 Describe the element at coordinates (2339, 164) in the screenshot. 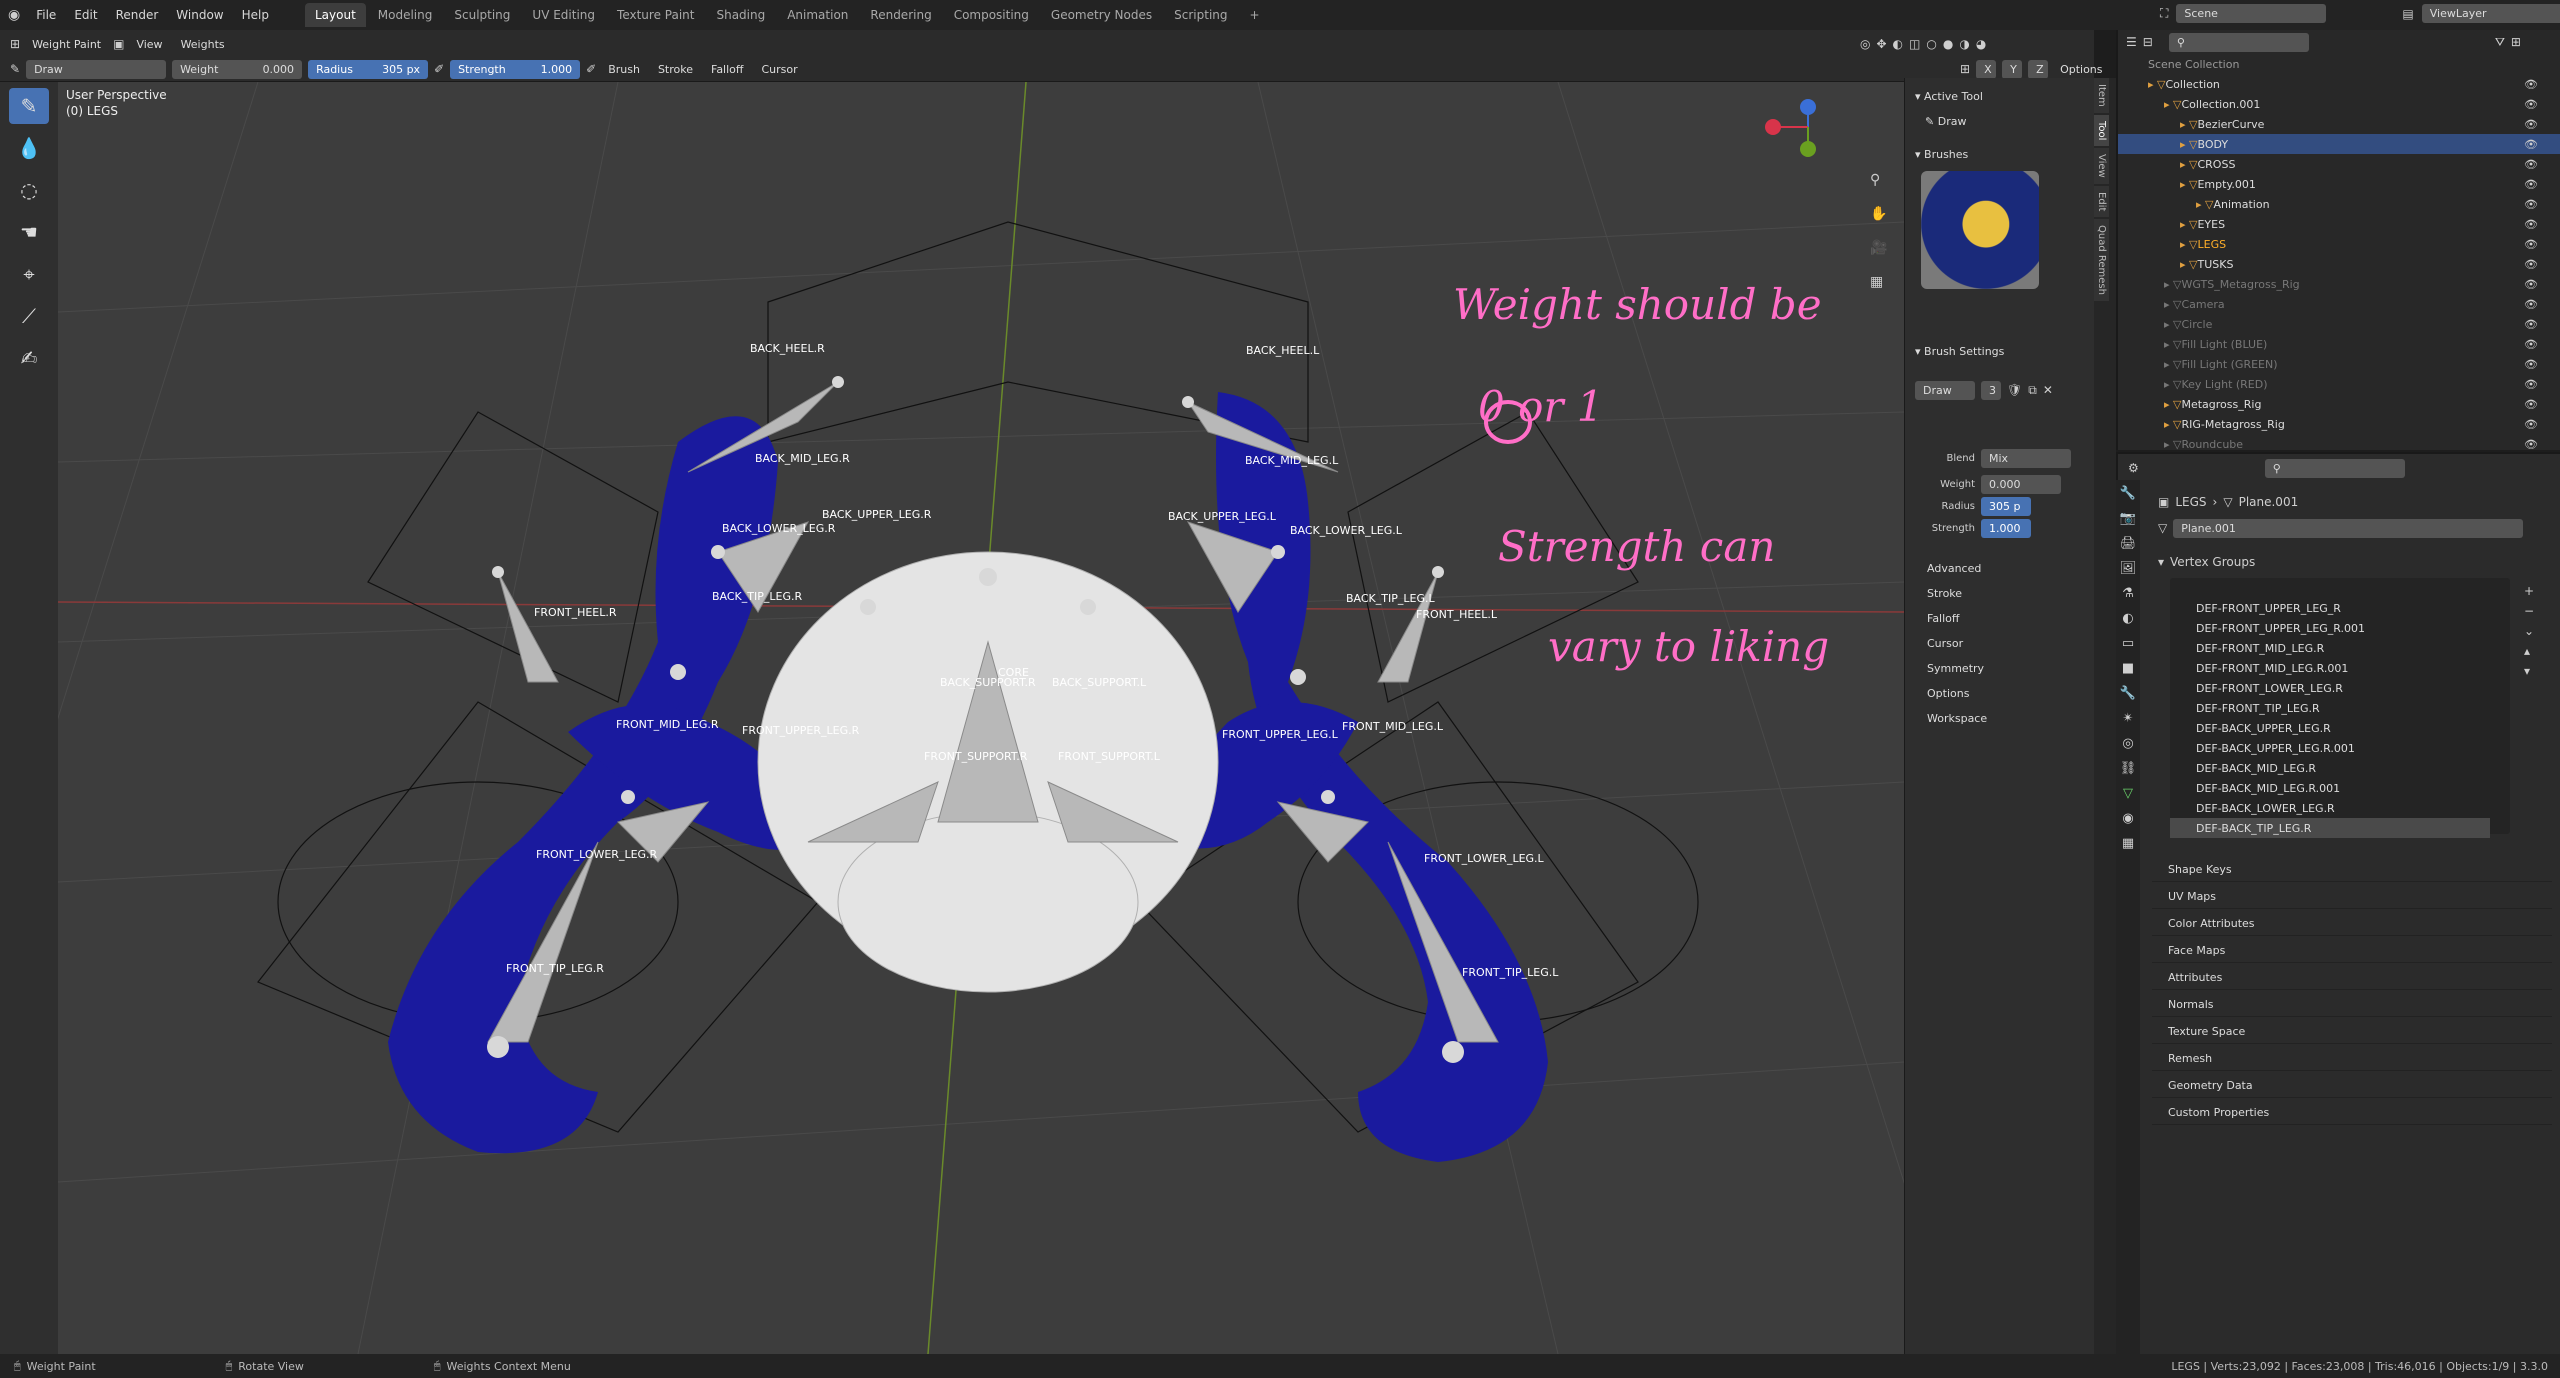

I see `outliner-row: ▸ ▽ CROSS 👁` at that location.